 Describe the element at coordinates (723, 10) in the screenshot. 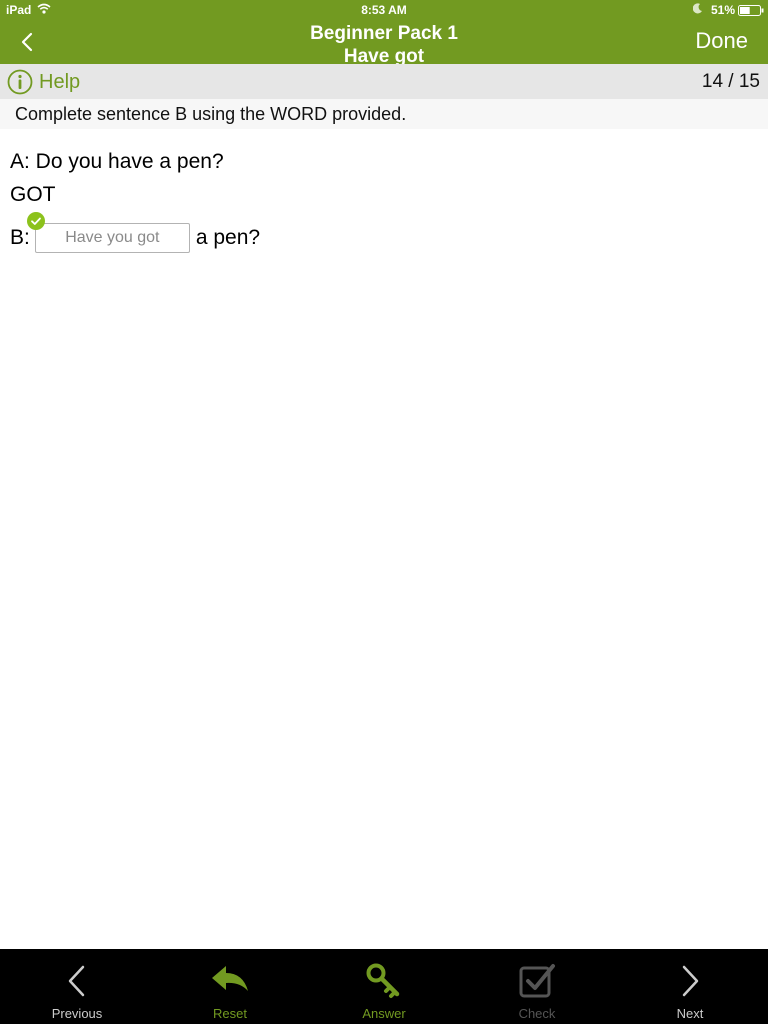

I see `battery-percent: 51%` at that location.